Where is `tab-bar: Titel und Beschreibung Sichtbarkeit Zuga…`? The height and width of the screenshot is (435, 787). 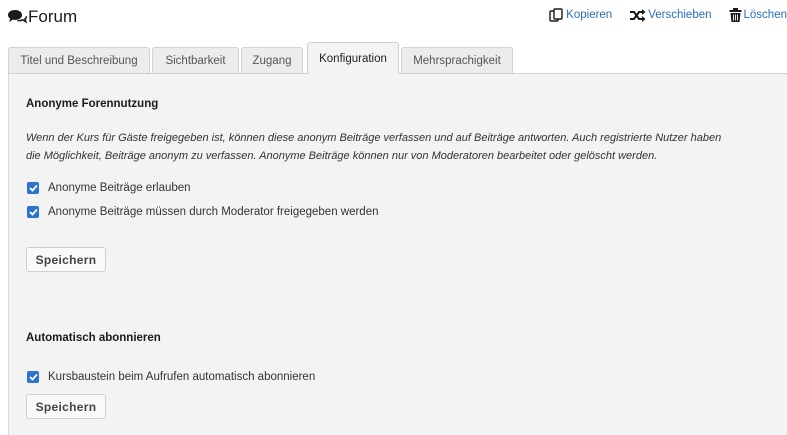 tab-bar: Titel und Beschreibung Sichtbarkeit Zuga… is located at coordinates (397, 58).